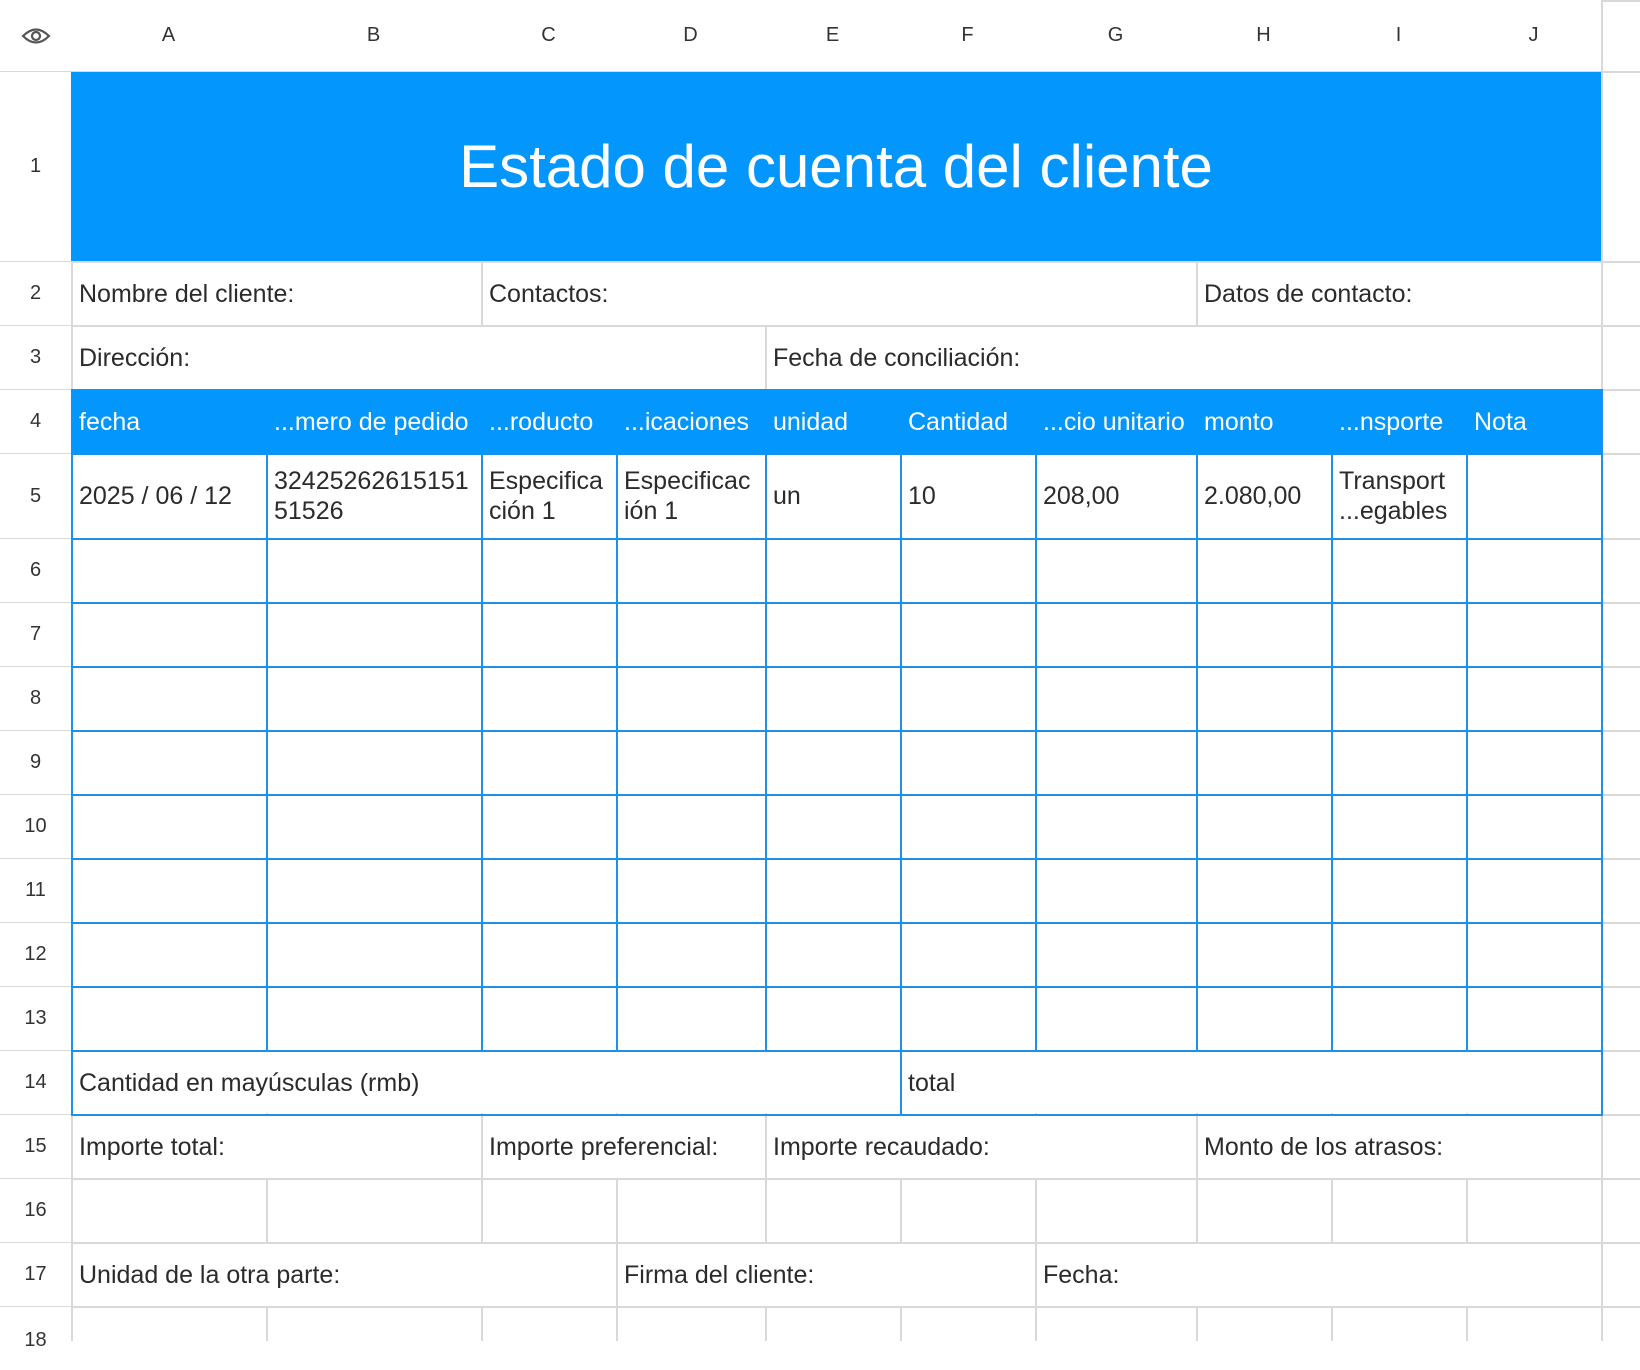  I want to click on counterparty-label: Unidad de la otra parte:, so click(343, 1274).